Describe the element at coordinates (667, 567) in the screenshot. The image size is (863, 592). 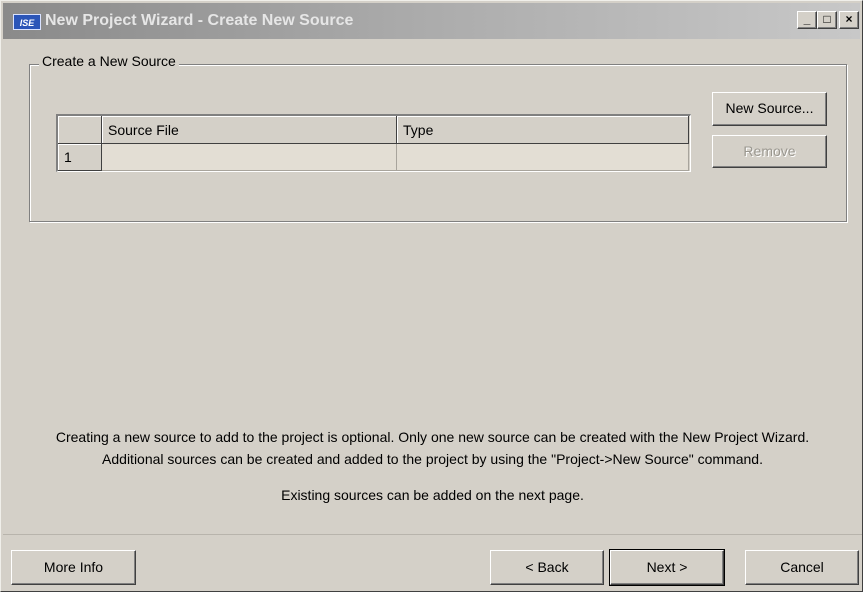
I see `next-button: Next >` at that location.